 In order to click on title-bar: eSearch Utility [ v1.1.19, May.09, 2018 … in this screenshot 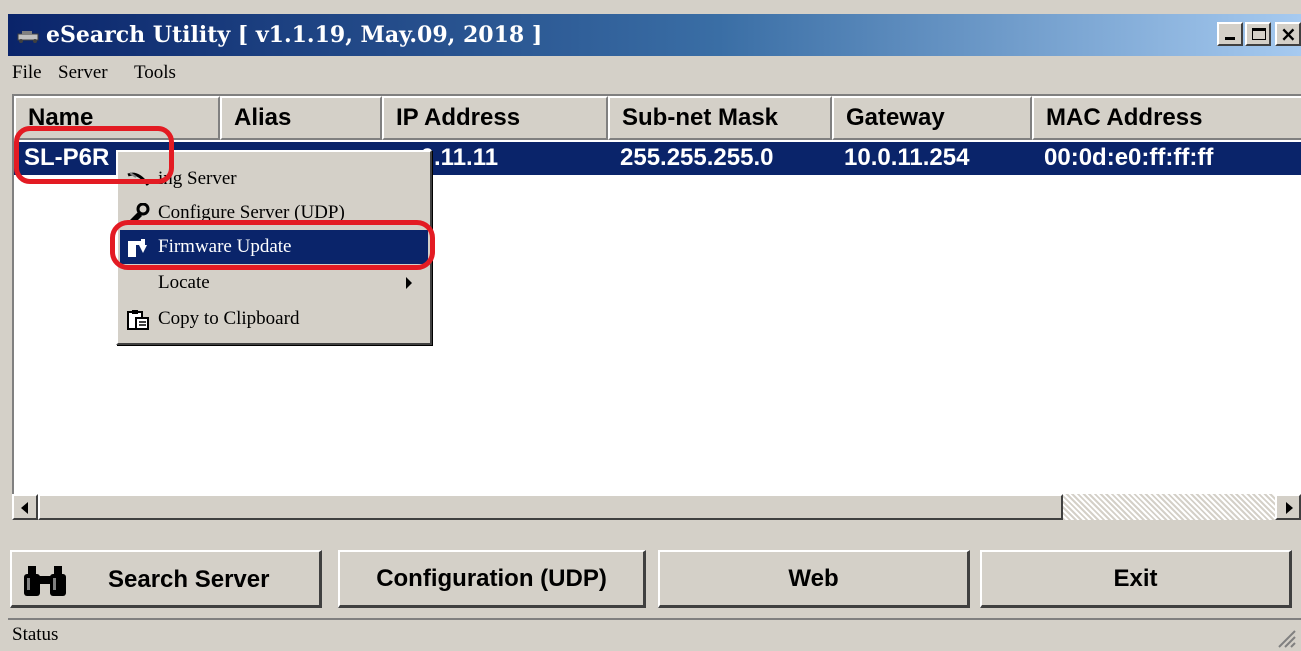, I will do `click(654, 35)`.